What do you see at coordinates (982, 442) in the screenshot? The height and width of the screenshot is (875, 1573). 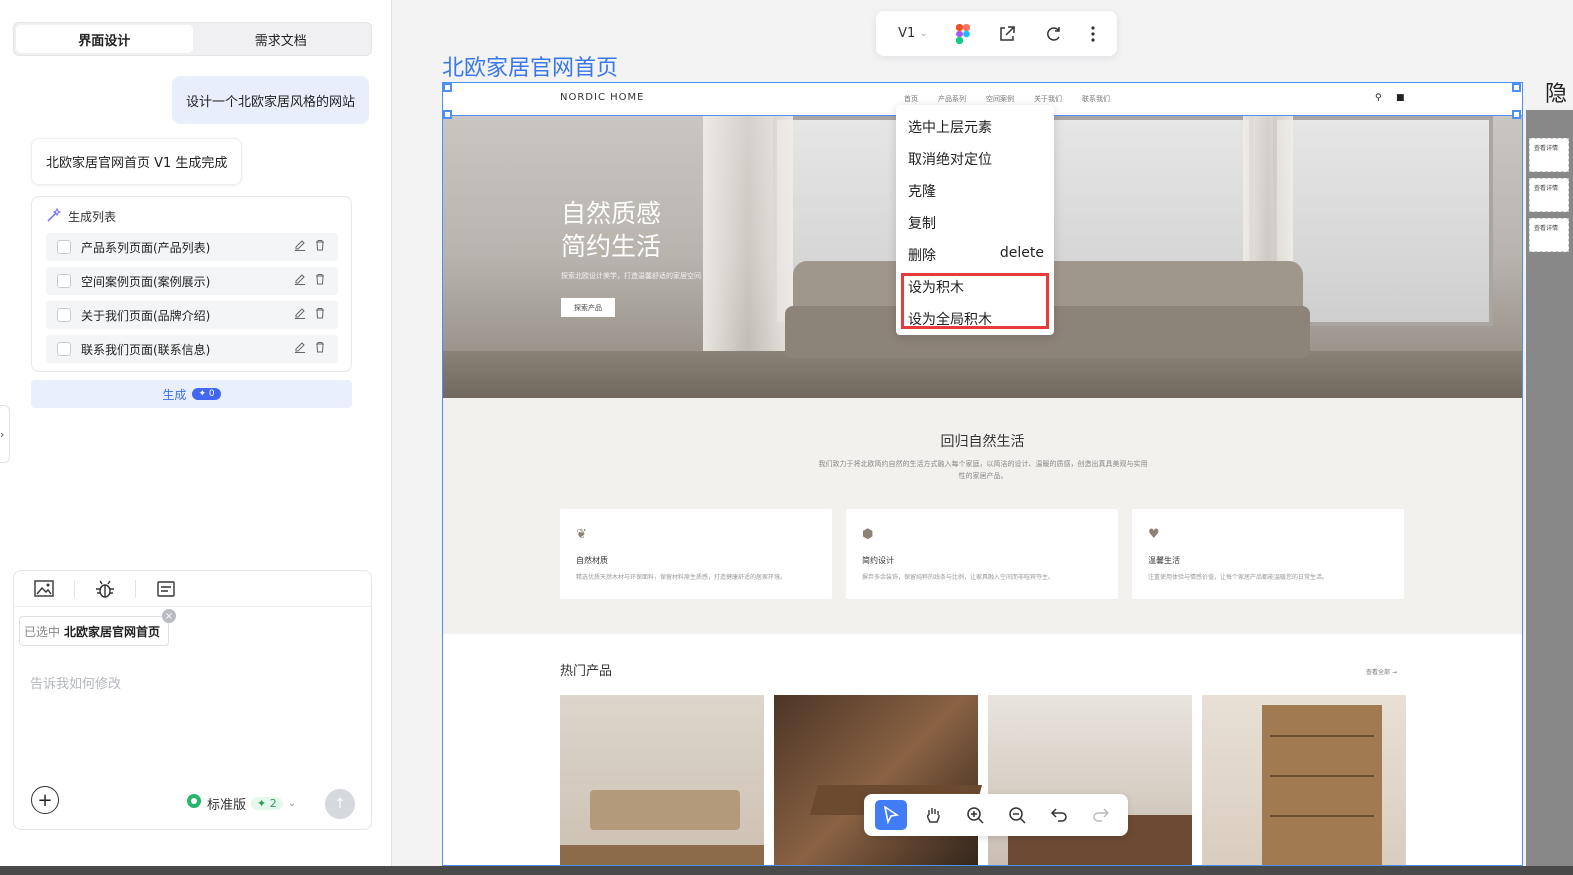 I see `values-title: 回归自然生活` at bounding box center [982, 442].